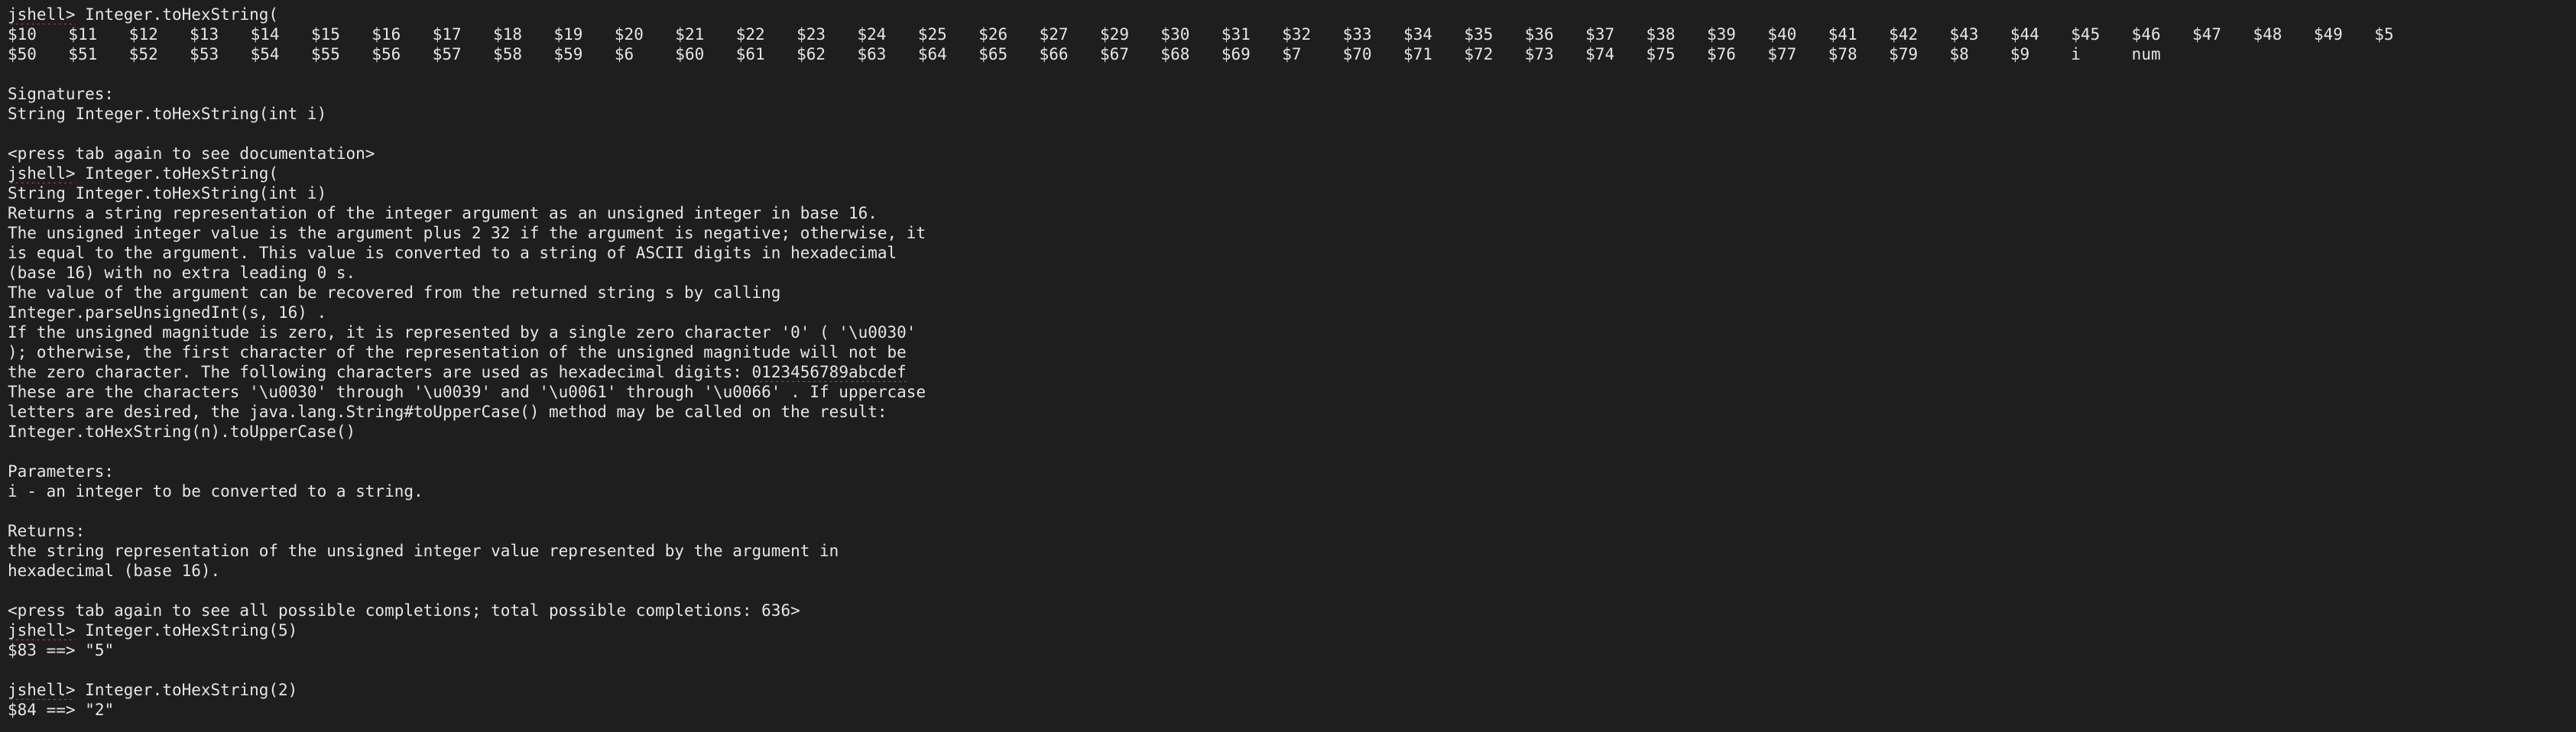 The image size is (2576, 732). What do you see at coordinates (83, 34) in the screenshot?
I see `completion-item: $11` at bounding box center [83, 34].